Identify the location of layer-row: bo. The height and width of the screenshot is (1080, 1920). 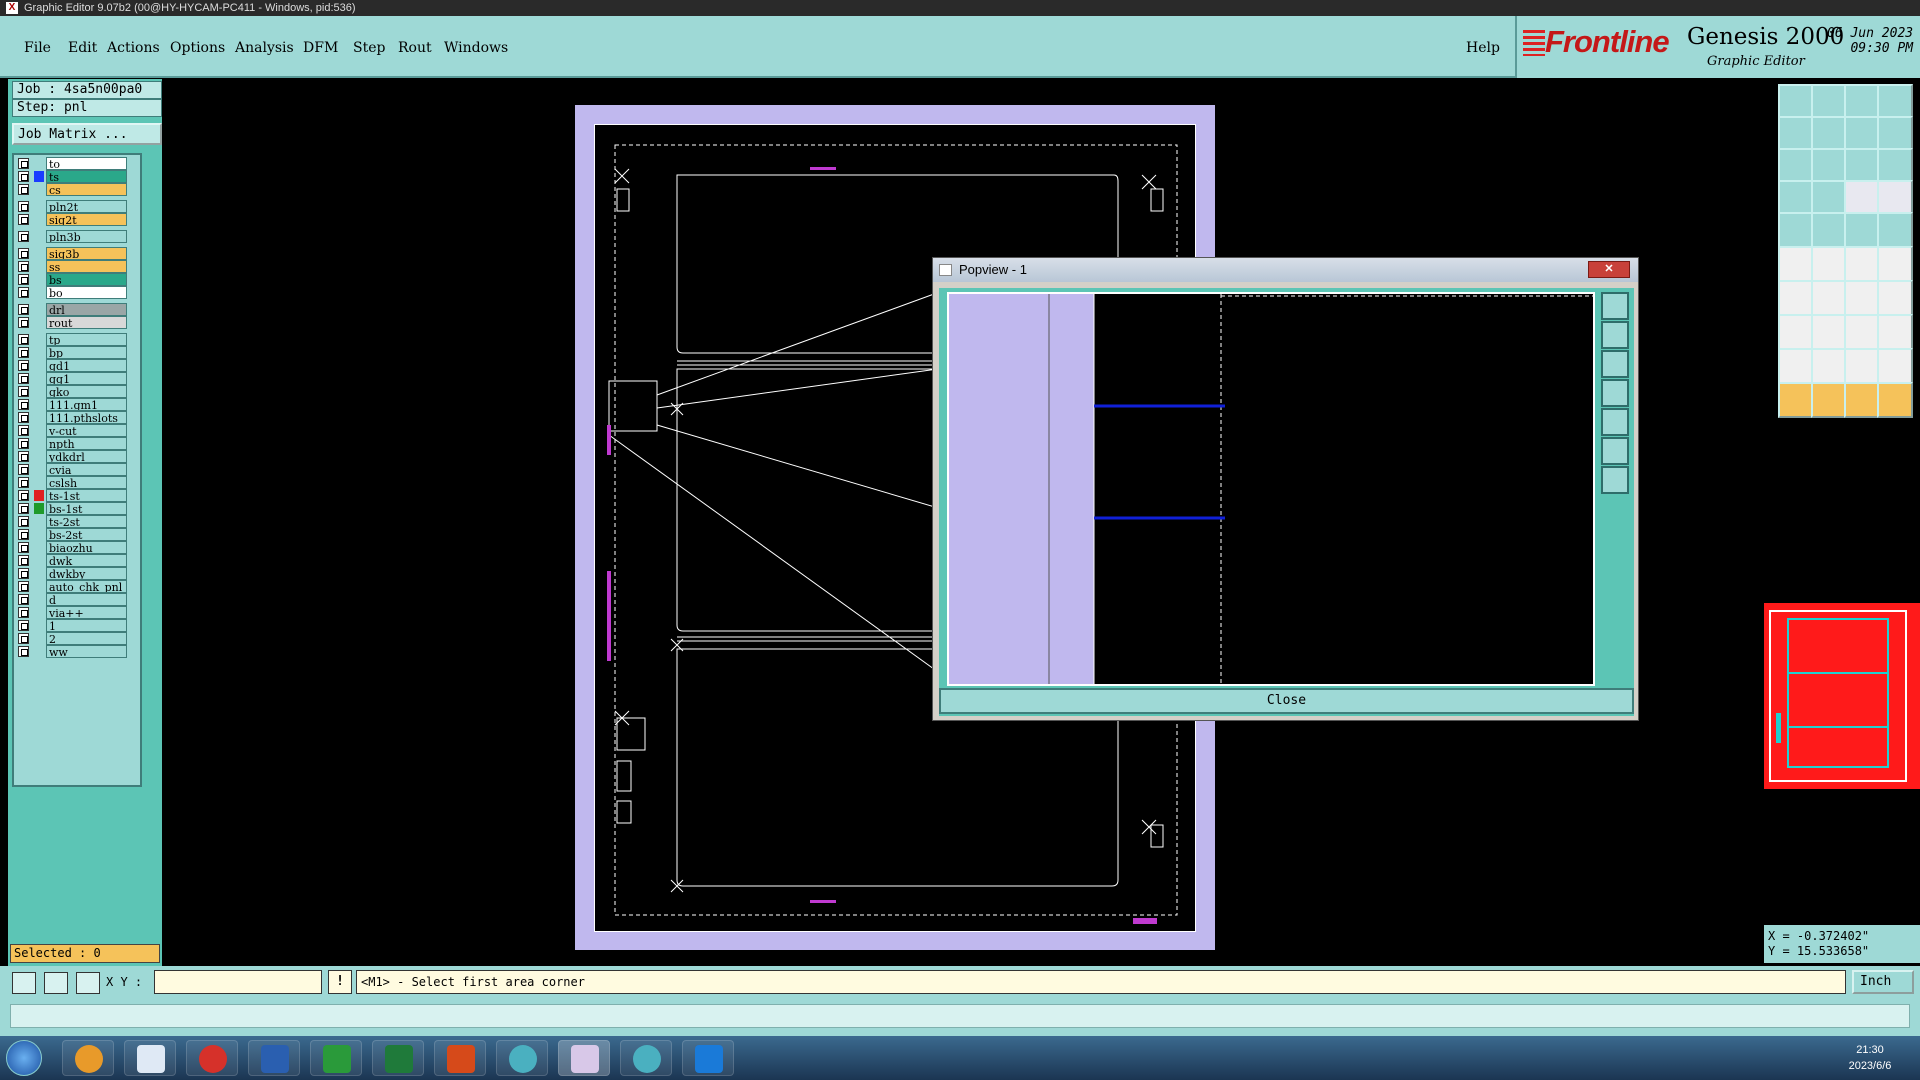
(78, 292).